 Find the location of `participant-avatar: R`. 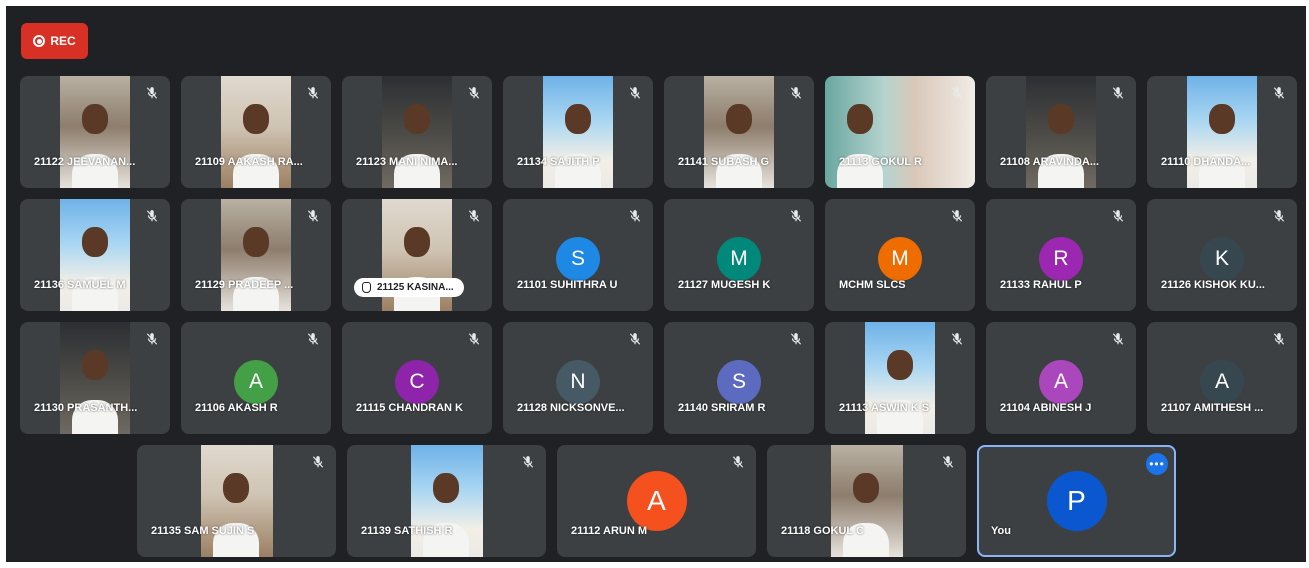

participant-avatar: R is located at coordinates (1061, 259).